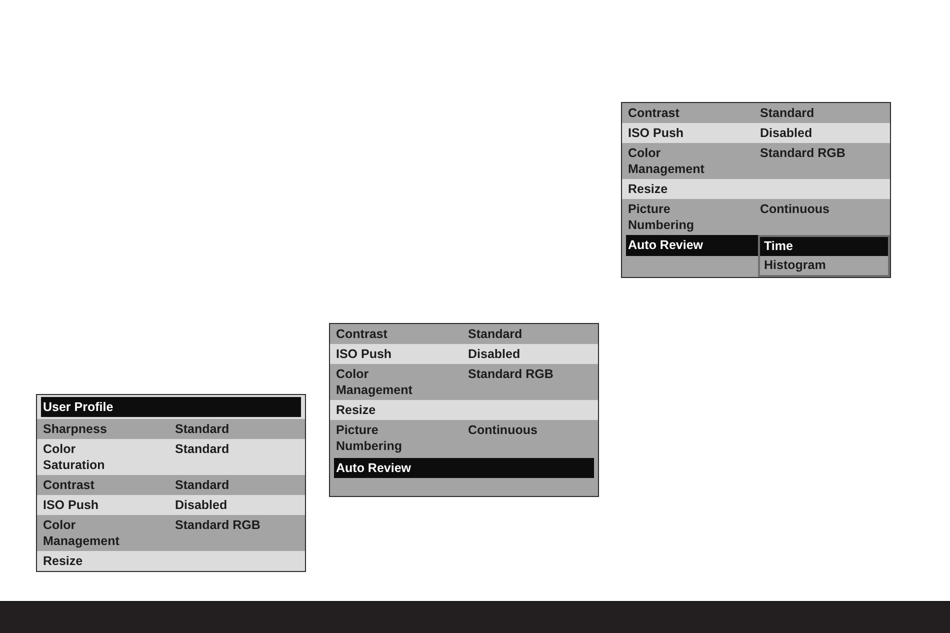 The image size is (950, 633). I want to click on submenu-option: Histogram, so click(824, 265).